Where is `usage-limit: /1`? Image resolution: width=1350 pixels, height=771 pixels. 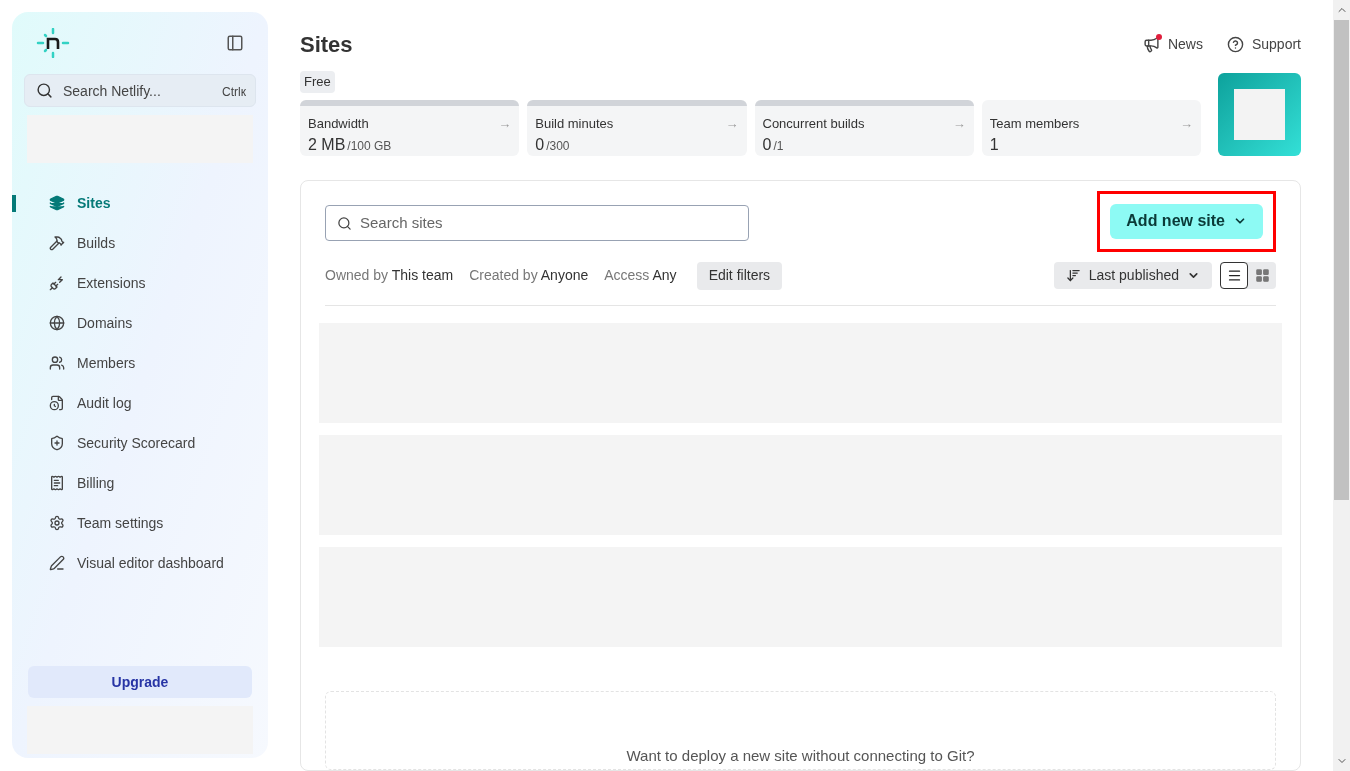
usage-limit: /1 is located at coordinates (778, 146).